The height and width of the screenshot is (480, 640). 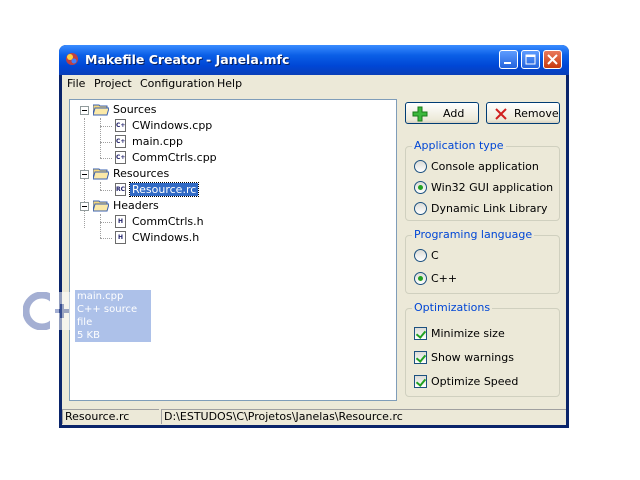 I want to click on tree-file-commctrls-cpp: C+ CommCtrls.cpp, so click(x=170, y=158).